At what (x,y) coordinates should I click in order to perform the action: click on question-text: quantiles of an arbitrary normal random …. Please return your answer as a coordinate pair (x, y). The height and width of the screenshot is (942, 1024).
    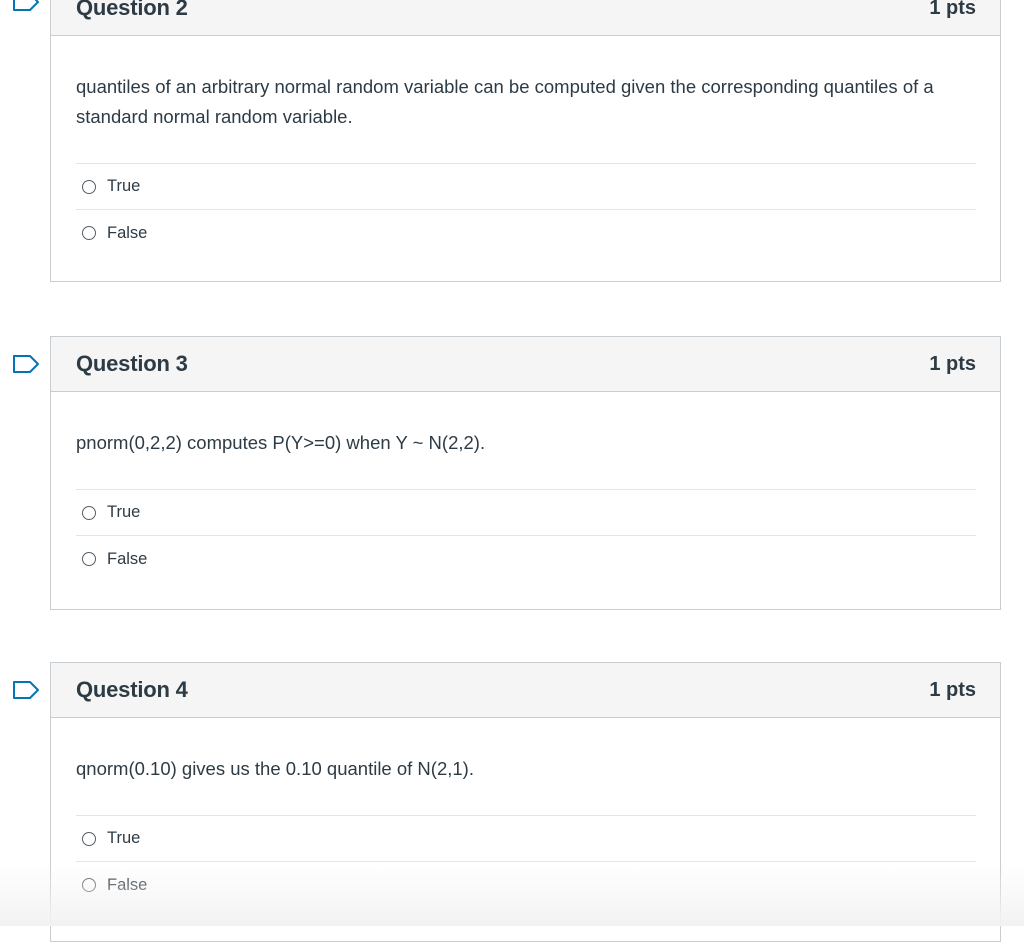
    Looking at the image, I should click on (505, 101).